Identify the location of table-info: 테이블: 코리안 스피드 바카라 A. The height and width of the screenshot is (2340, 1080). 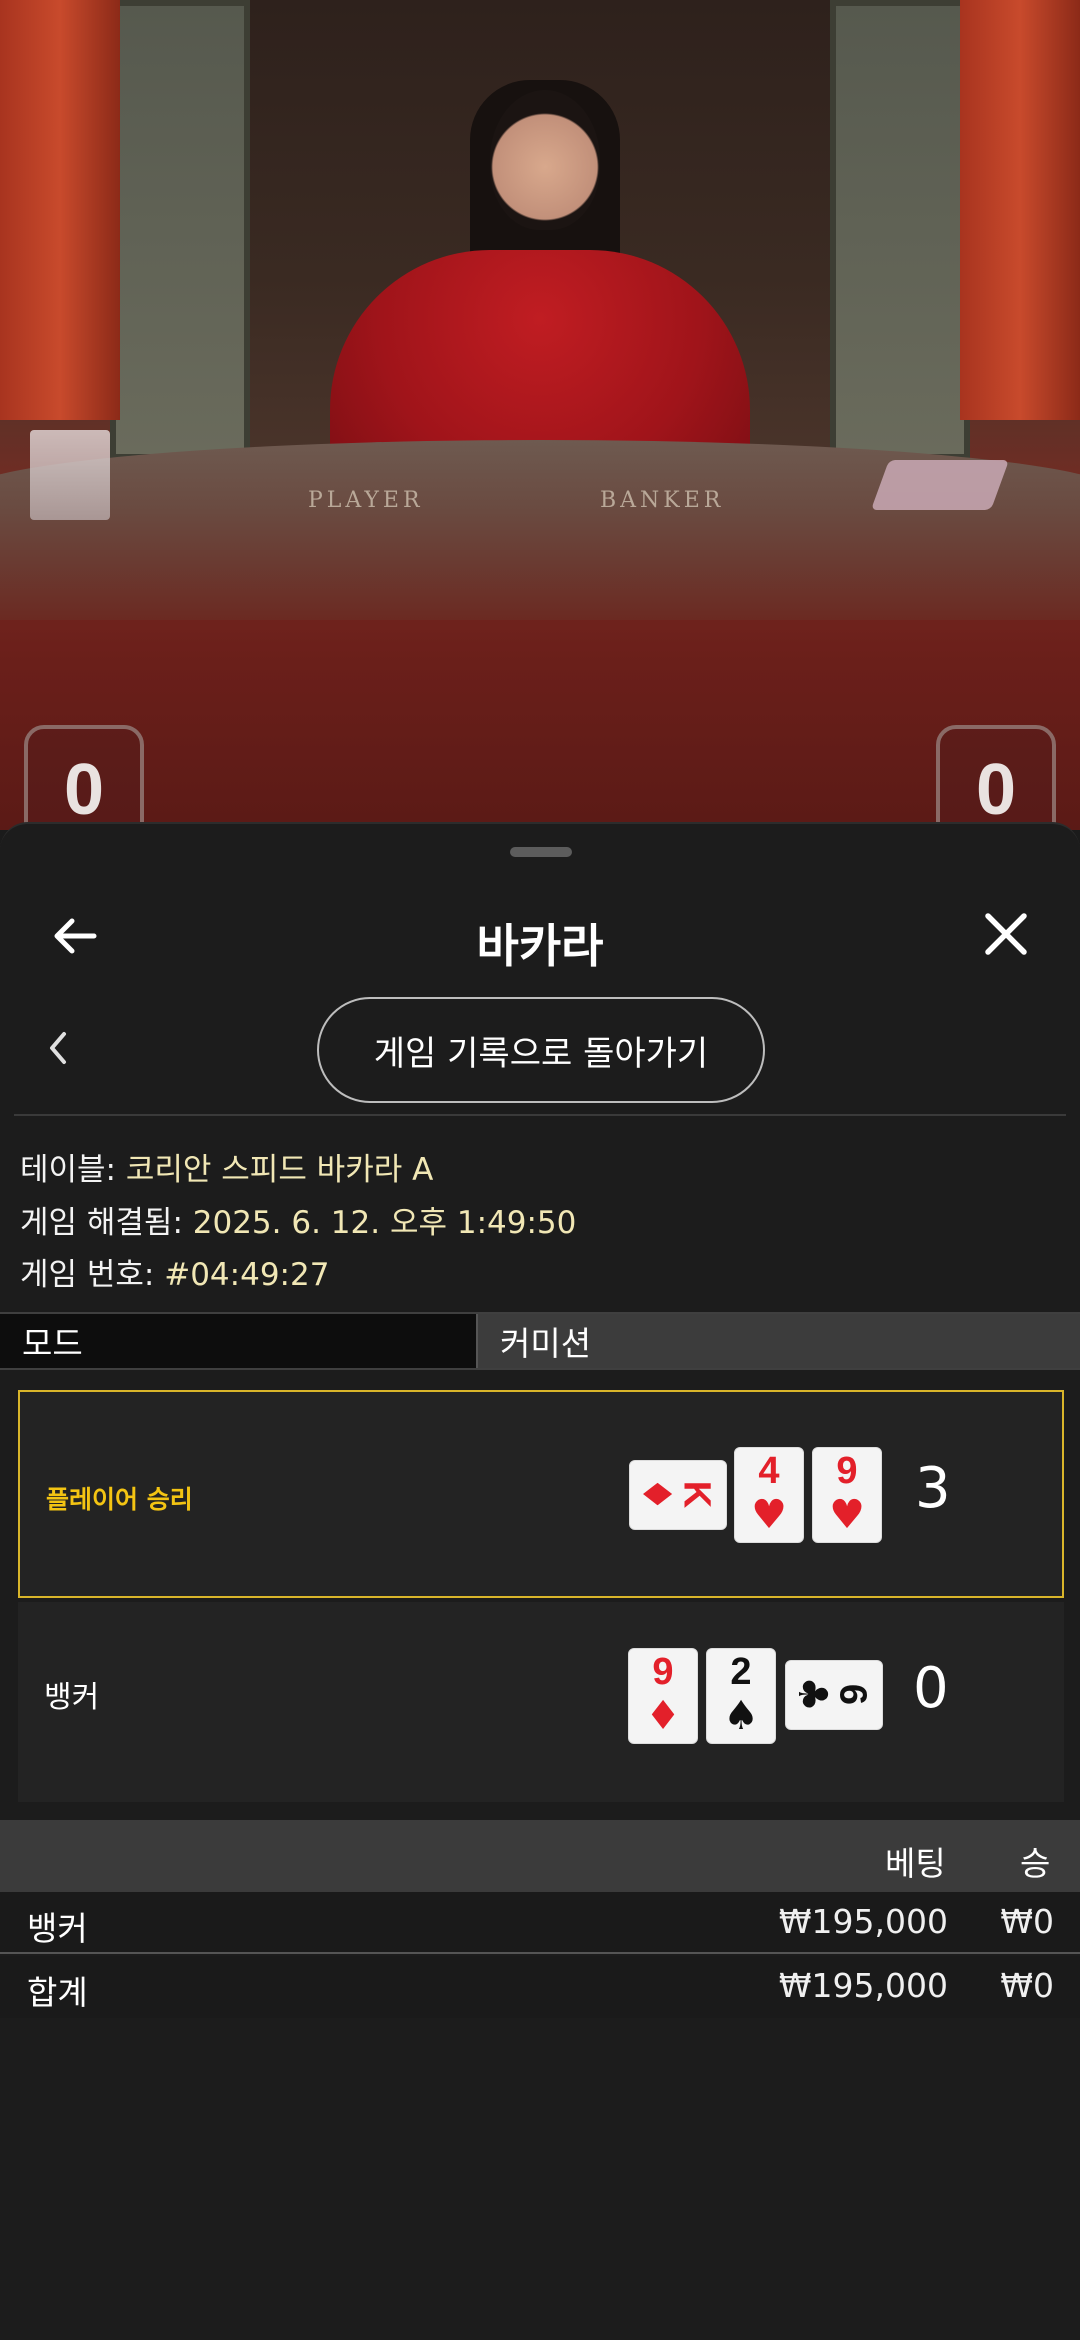
(226, 1166).